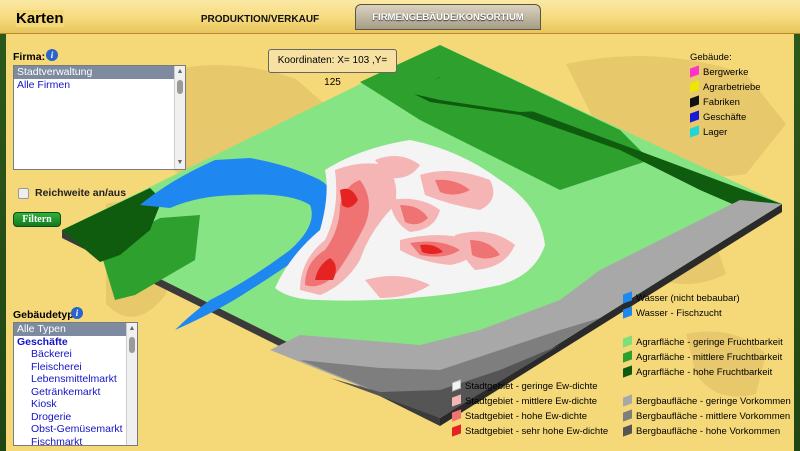  Describe the element at coordinates (75, 354) in the screenshot. I see `gebaeudetyp-item: Bäckerei` at that location.